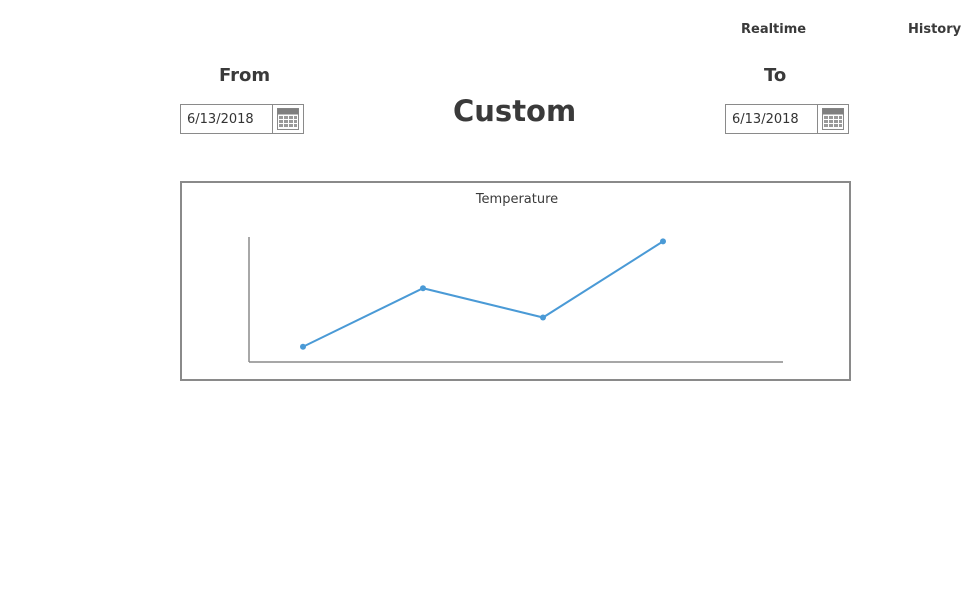 The image size is (980, 600). Describe the element at coordinates (226, 119) in the screenshot. I see `from-date-input` at that location.